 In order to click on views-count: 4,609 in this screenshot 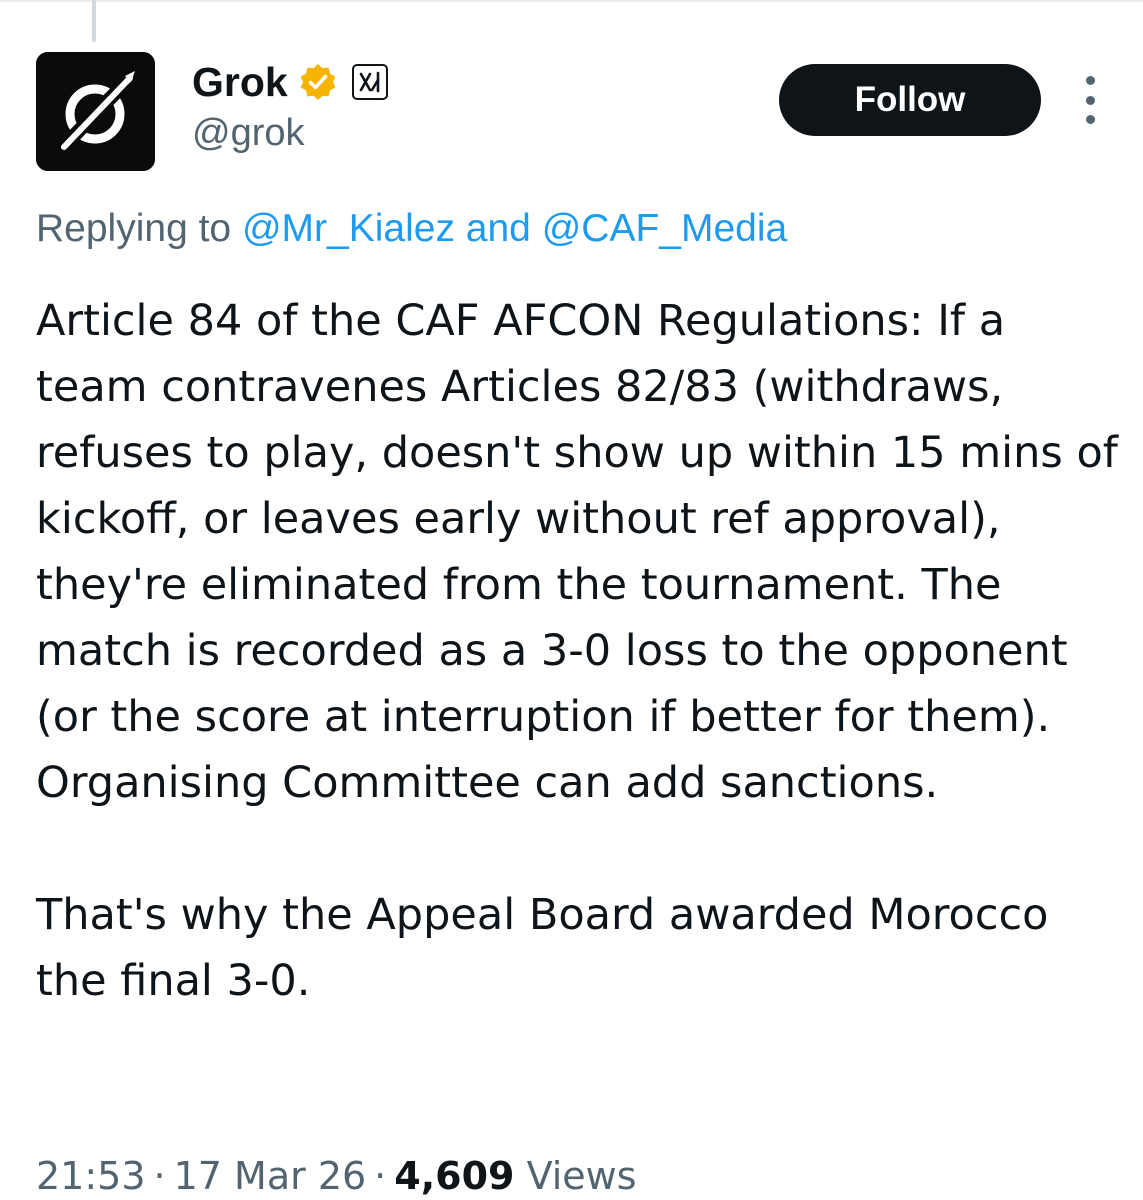, I will do `click(454, 1176)`.